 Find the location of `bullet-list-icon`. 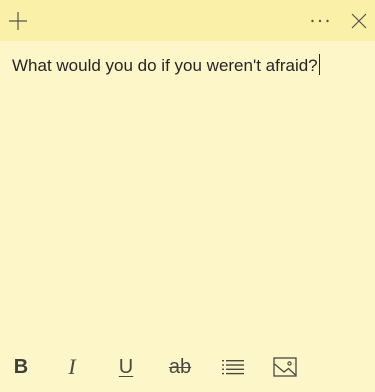

bullet-list-icon is located at coordinates (233, 367).